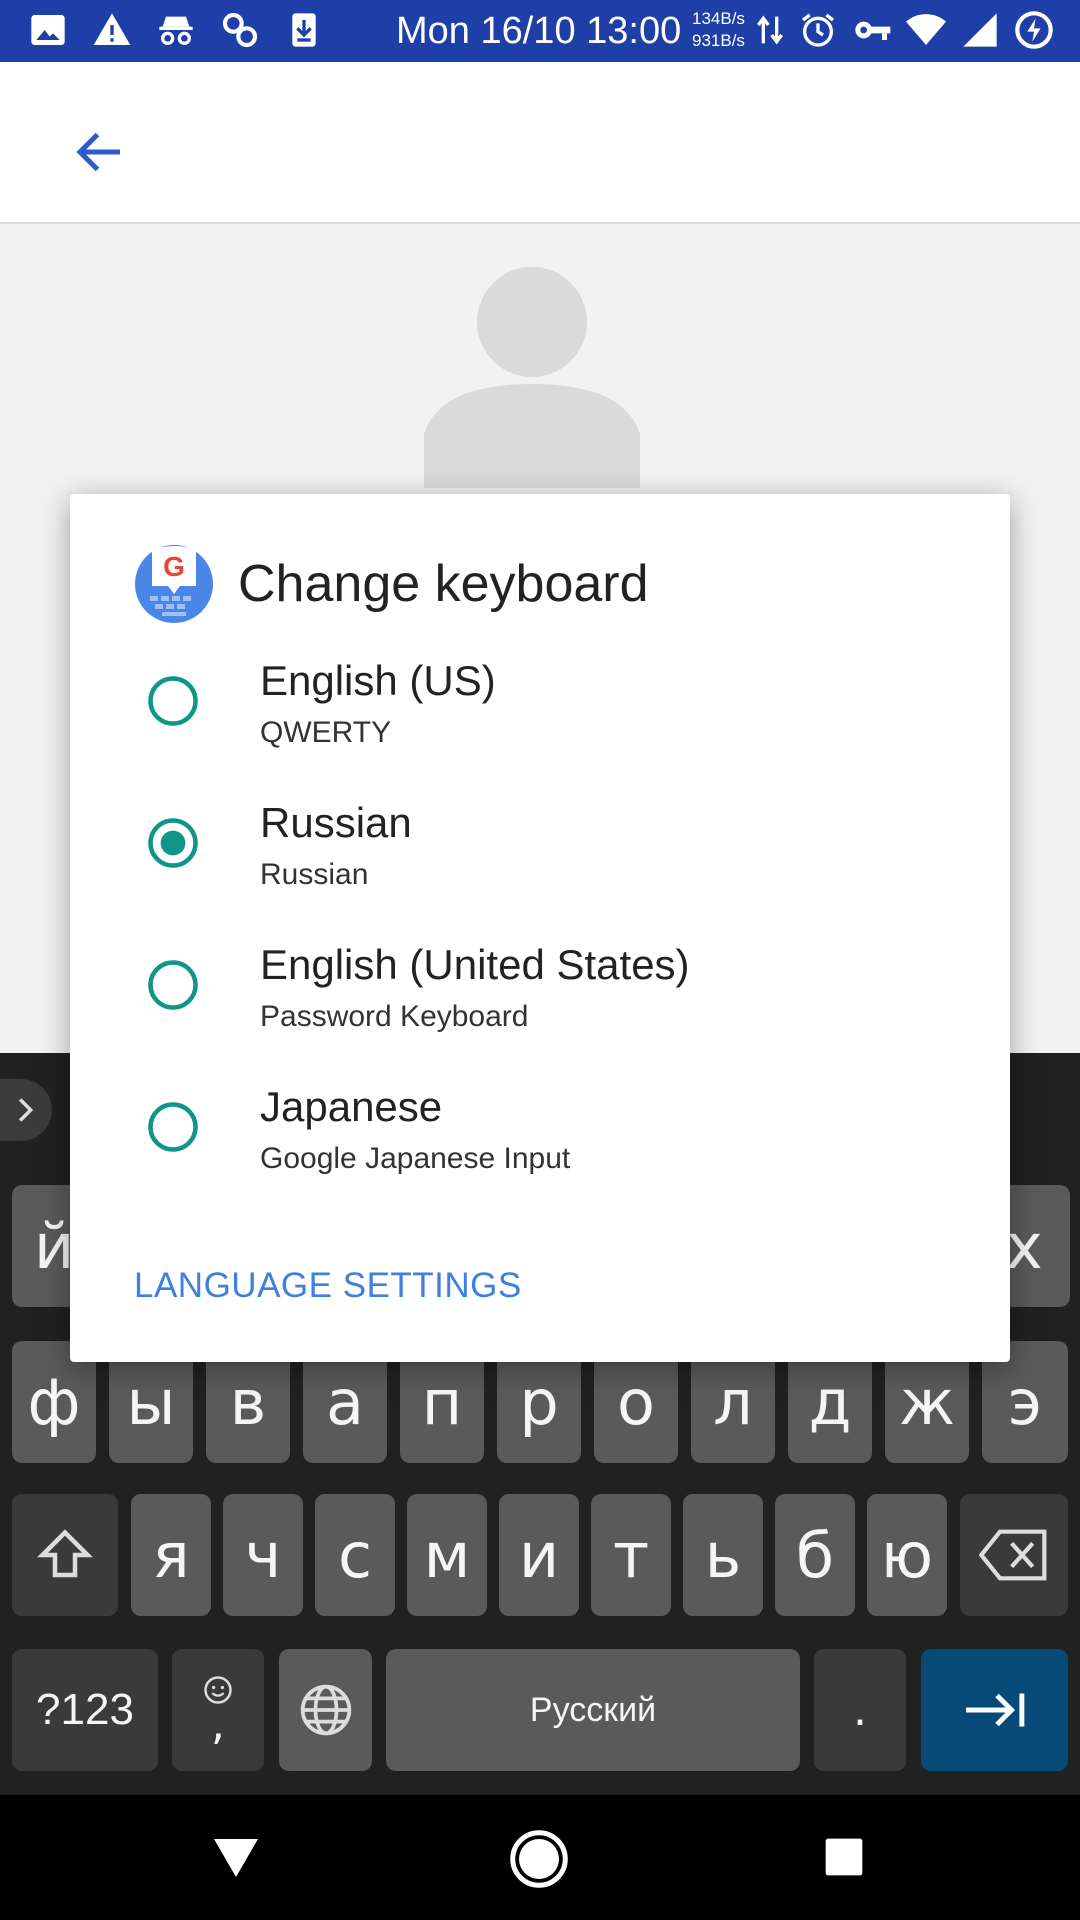 This screenshot has height=1920, width=1080. What do you see at coordinates (100, 152) in the screenshot?
I see `back-arrow-icon` at bounding box center [100, 152].